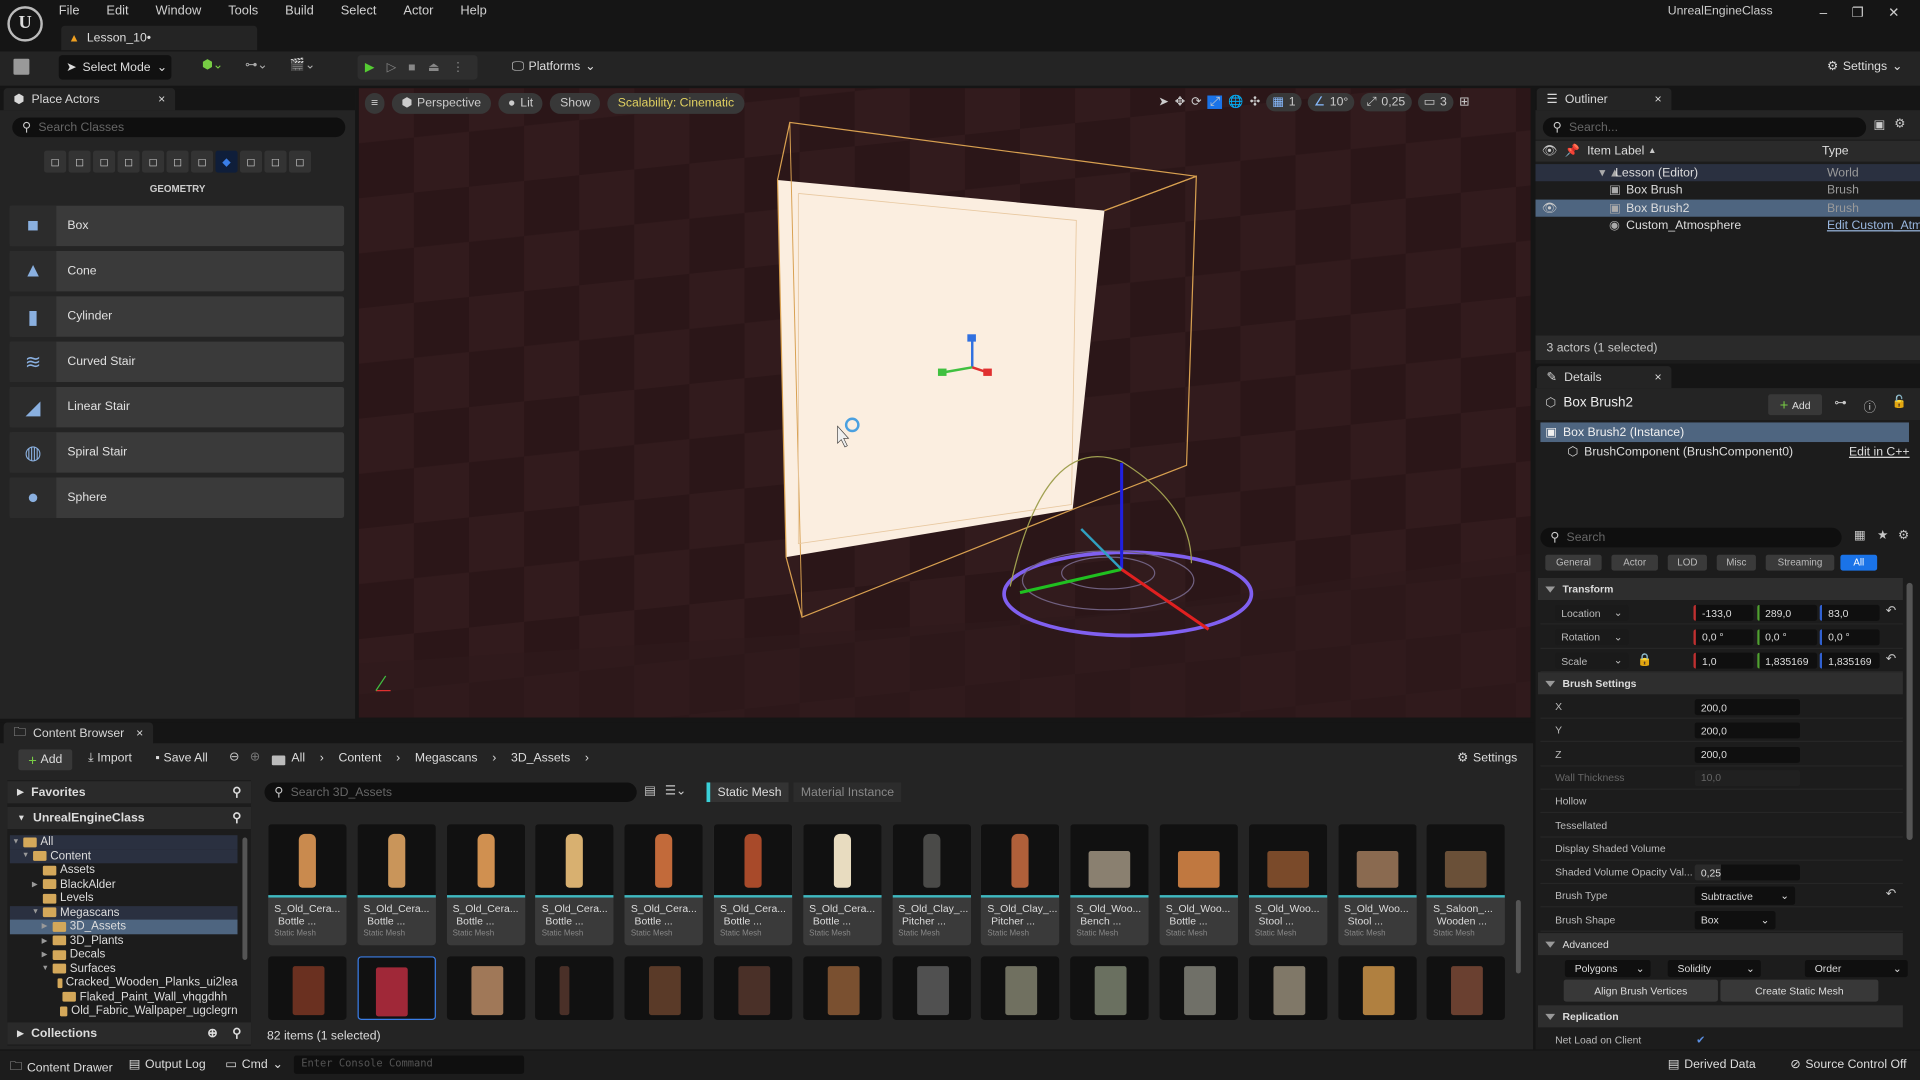 This screenshot has height=1080, width=1920. Describe the element at coordinates (234, 757) in the screenshot. I see `back-icon: ⊖` at that location.